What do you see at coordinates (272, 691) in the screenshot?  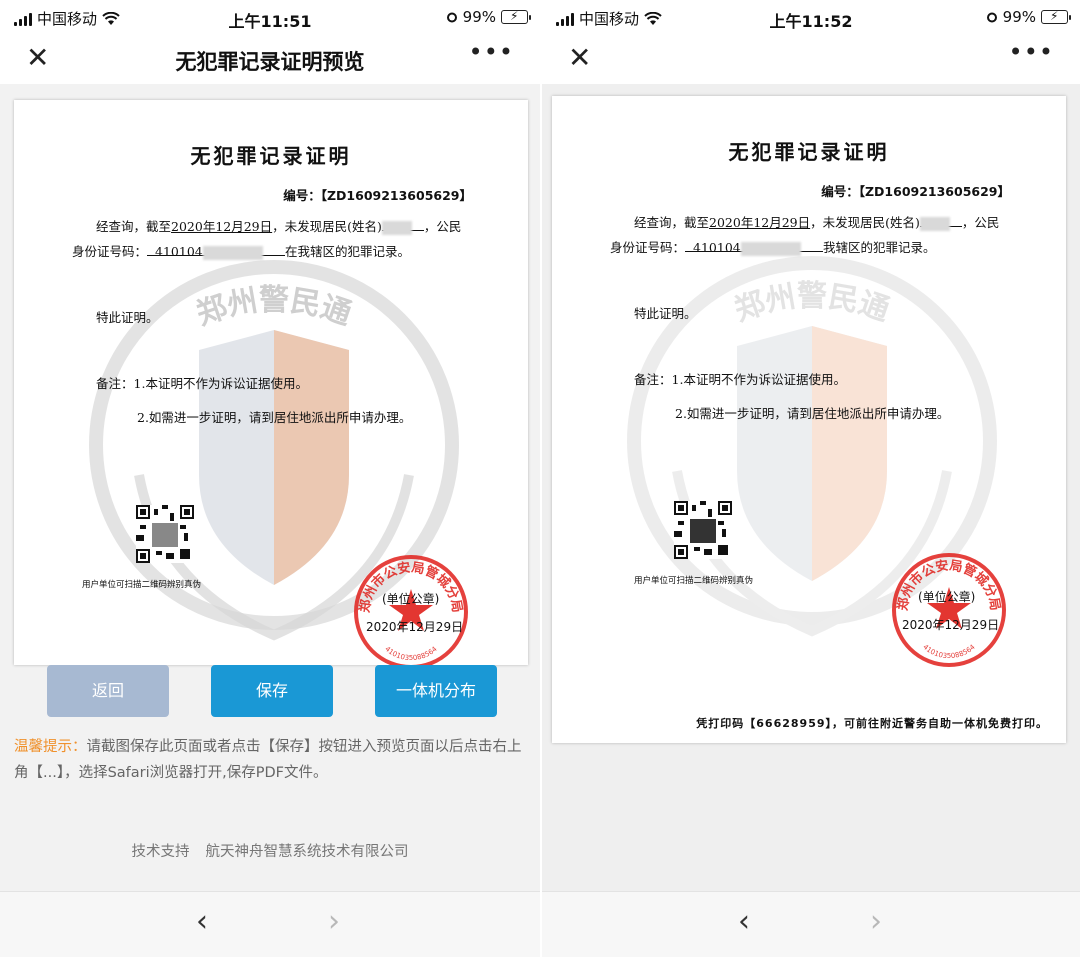 I see `save-button: 保存` at bounding box center [272, 691].